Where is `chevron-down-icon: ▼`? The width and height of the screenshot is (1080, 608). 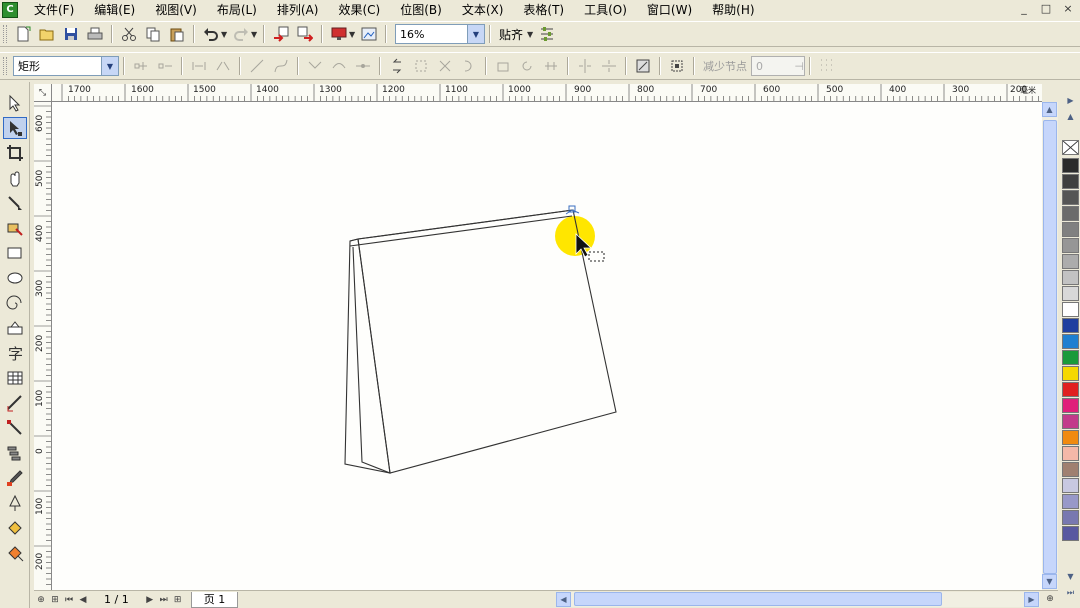 chevron-down-icon: ▼ is located at coordinates (109, 66).